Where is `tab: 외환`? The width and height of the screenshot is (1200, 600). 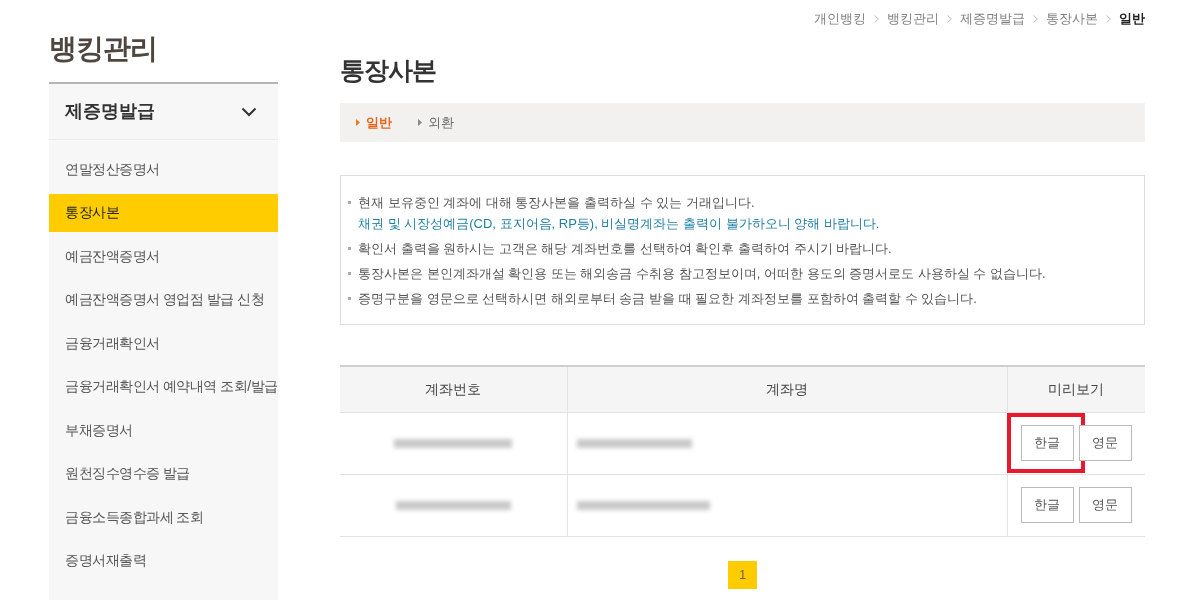
tab: 외환 is located at coordinates (436, 122).